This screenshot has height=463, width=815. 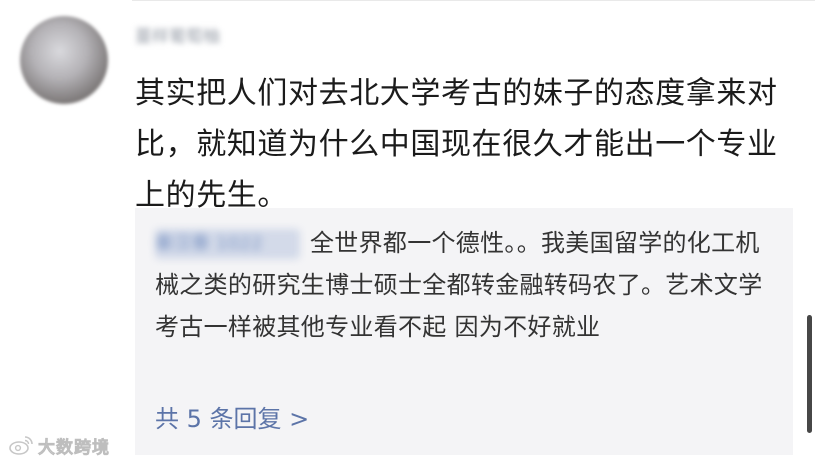 What do you see at coordinates (227, 244) in the screenshot?
I see `reply-username: 秦汉春 1022` at bounding box center [227, 244].